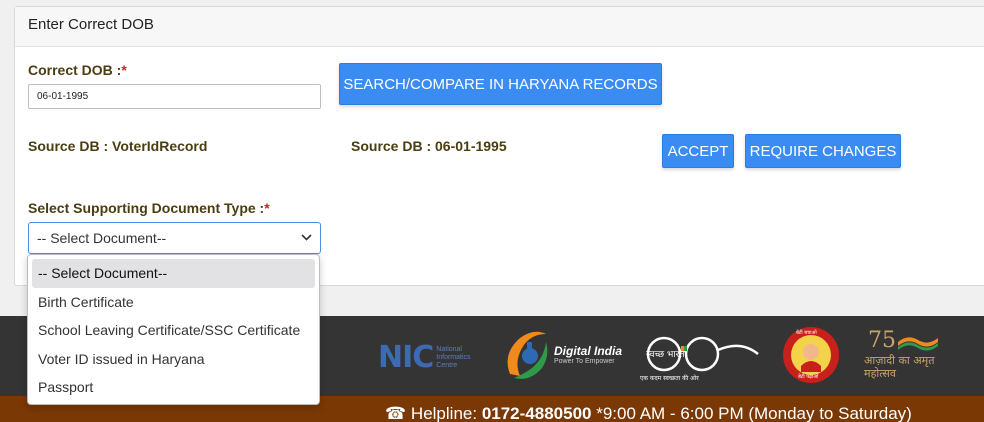 This screenshot has height=422, width=984. I want to click on card-header: Enter Correct DOB, so click(499, 27).